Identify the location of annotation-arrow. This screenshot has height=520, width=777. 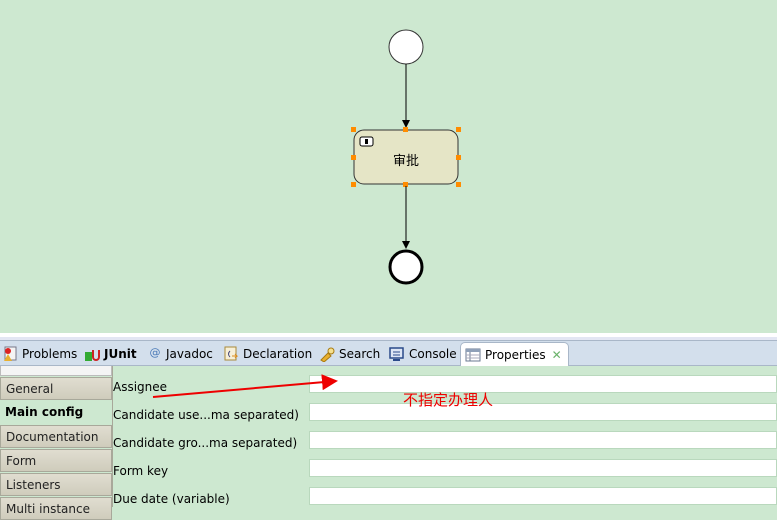
(245, 386).